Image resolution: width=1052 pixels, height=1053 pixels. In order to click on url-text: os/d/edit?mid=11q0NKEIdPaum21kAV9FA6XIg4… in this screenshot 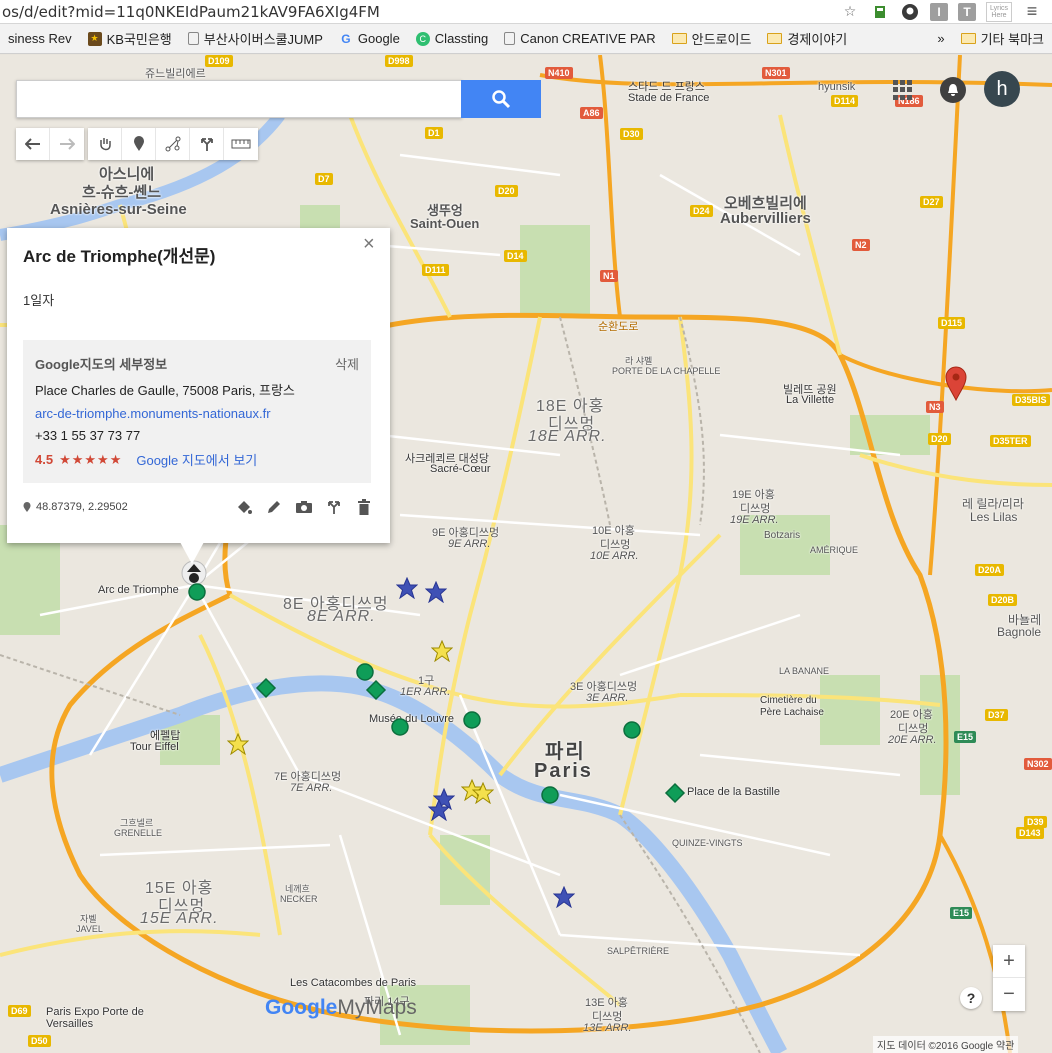, I will do `click(420, 12)`.